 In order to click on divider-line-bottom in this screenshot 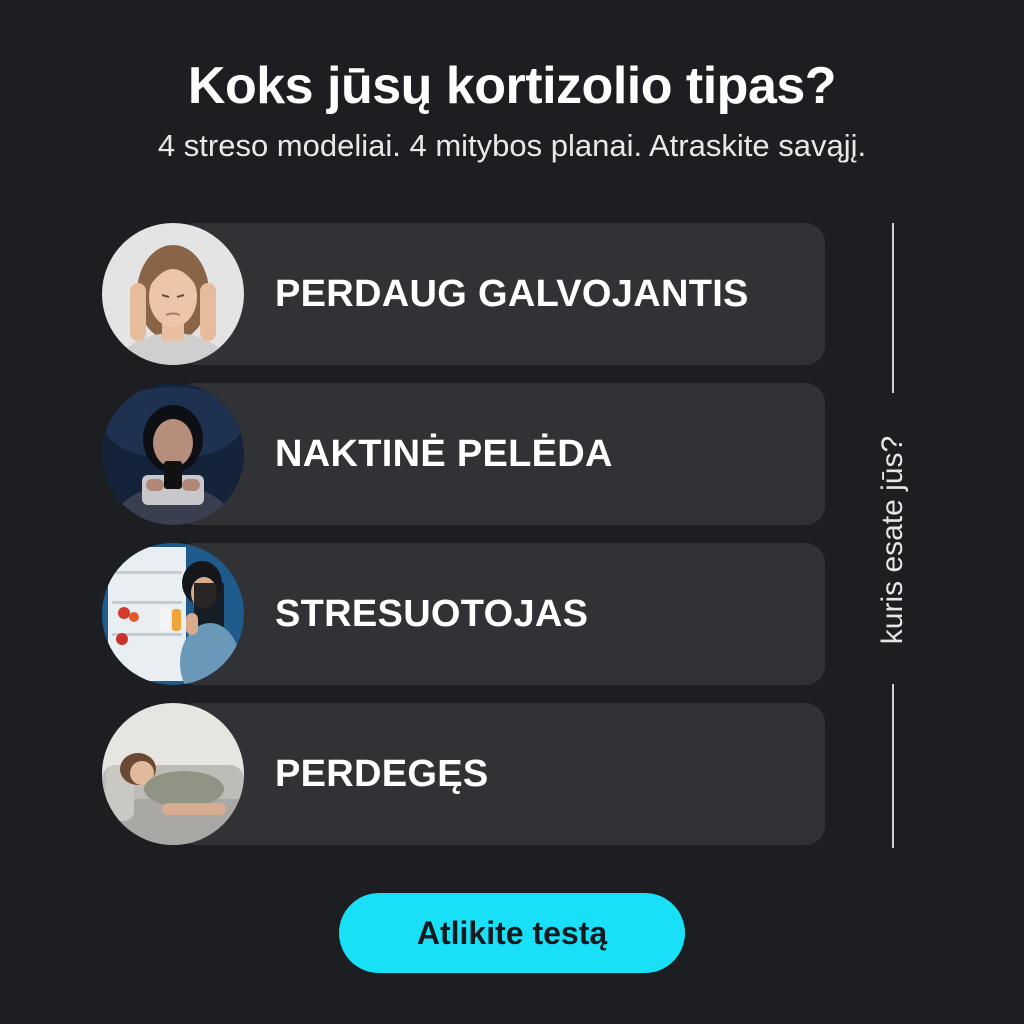, I will do `click(893, 766)`.